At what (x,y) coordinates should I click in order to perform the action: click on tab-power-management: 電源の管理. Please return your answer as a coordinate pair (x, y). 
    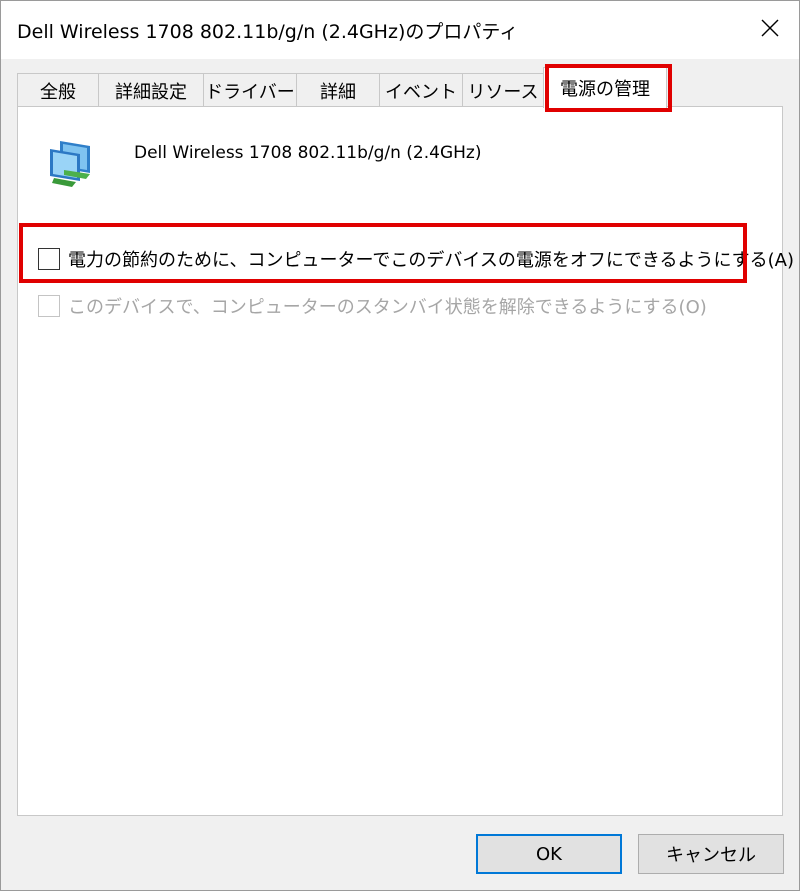
    Looking at the image, I should click on (605, 87).